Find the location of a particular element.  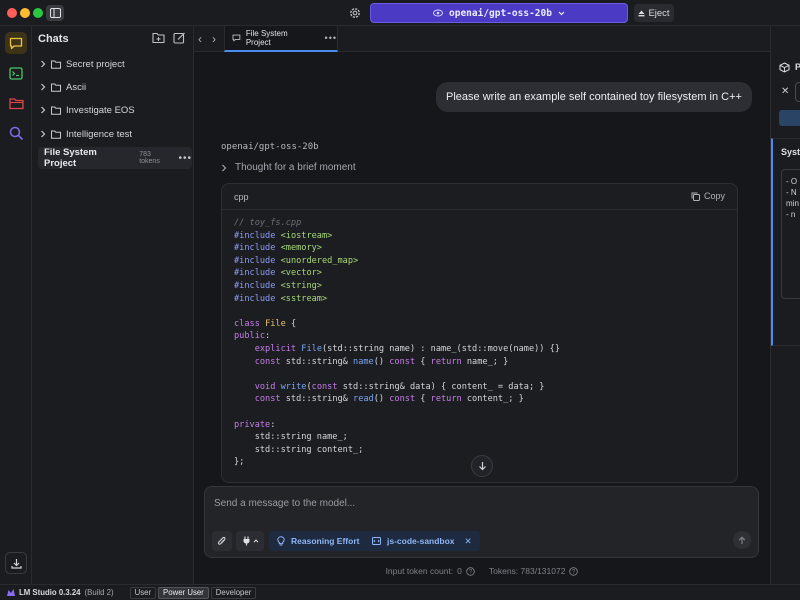

preset-input is located at coordinates (797, 92).